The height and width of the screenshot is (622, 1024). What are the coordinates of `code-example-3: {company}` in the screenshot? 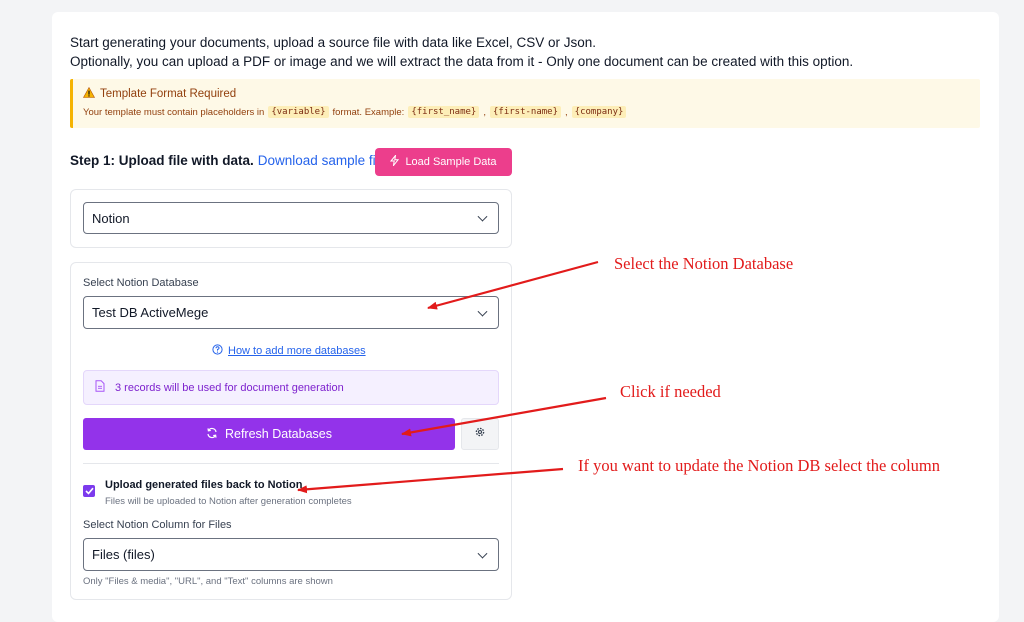 It's located at (599, 112).